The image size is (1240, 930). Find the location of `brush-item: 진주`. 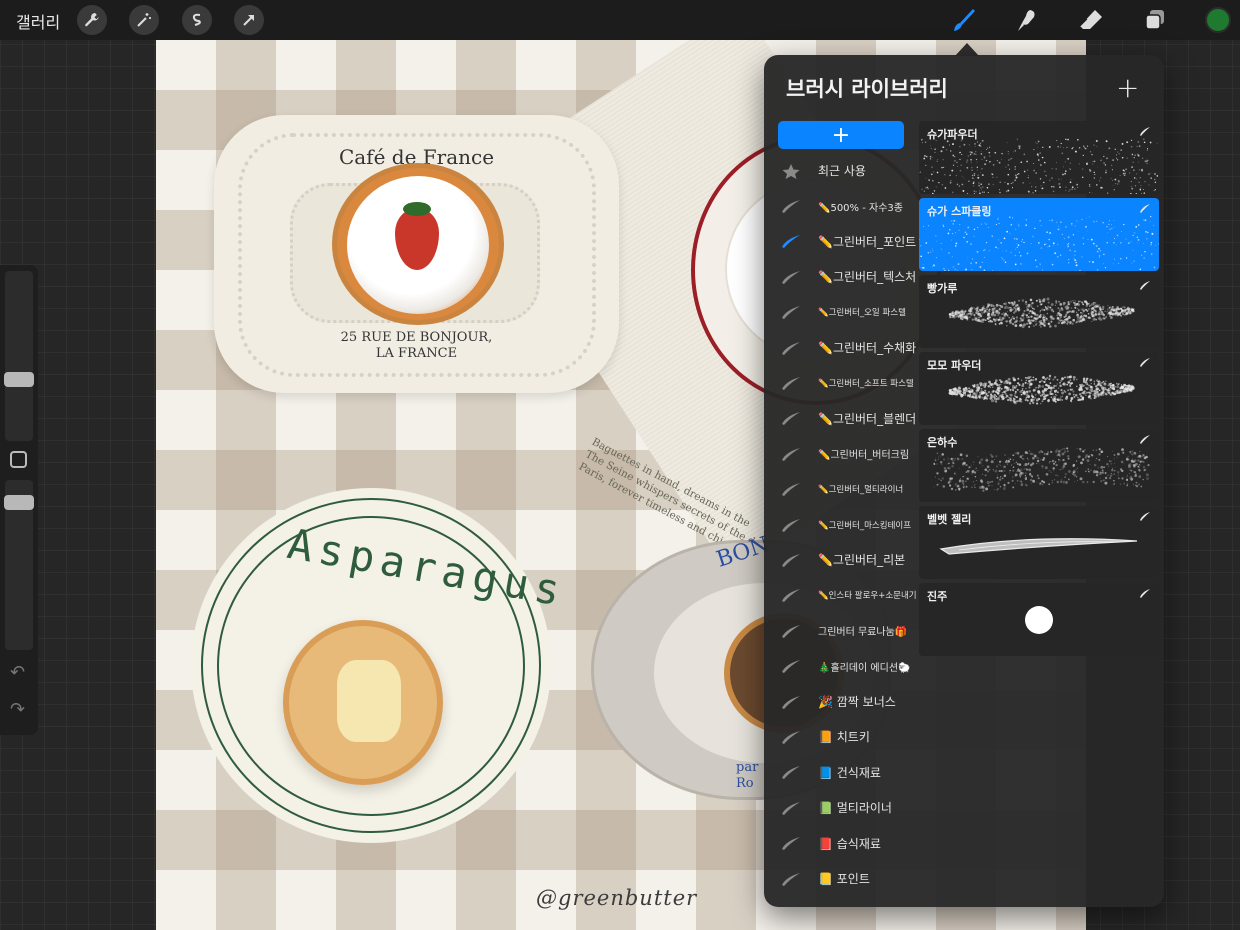

brush-item: 진주 is located at coordinates (1039, 619).